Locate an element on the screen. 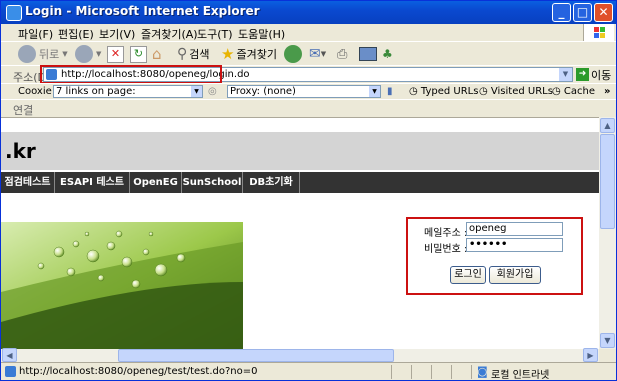  scroll-down-icon: ▼ is located at coordinates (607, 340).